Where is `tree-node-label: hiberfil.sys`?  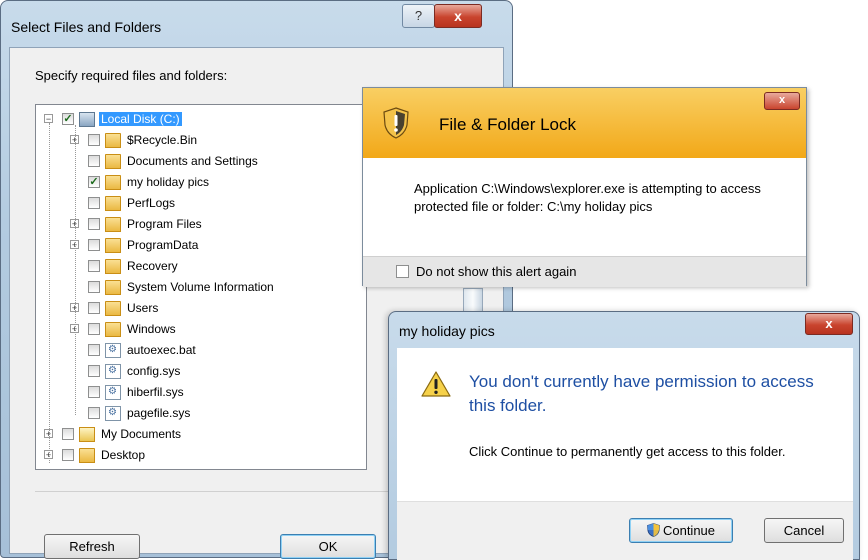 tree-node-label: hiberfil.sys is located at coordinates (155, 392).